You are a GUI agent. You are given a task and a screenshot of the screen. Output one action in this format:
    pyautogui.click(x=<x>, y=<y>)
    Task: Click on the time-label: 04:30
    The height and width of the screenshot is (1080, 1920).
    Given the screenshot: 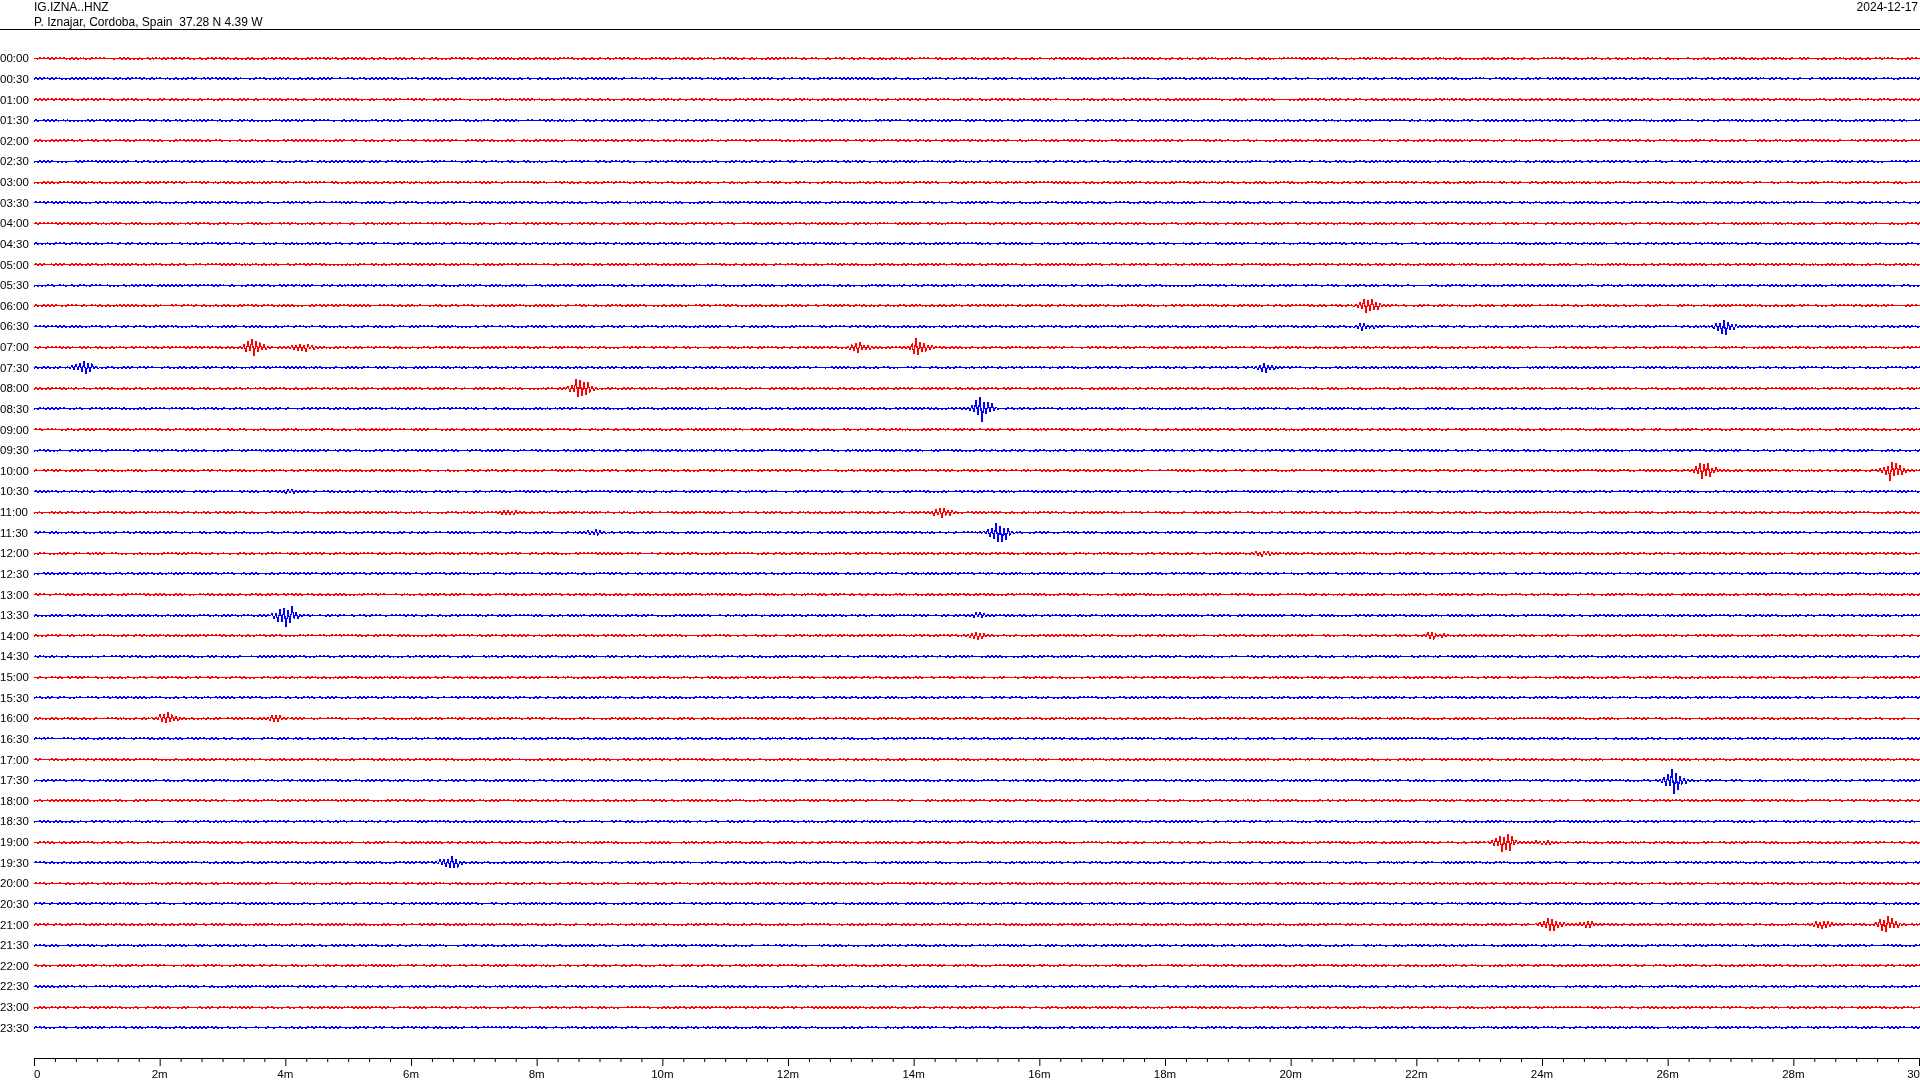 What is the action you would take?
    pyautogui.click(x=15, y=243)
    